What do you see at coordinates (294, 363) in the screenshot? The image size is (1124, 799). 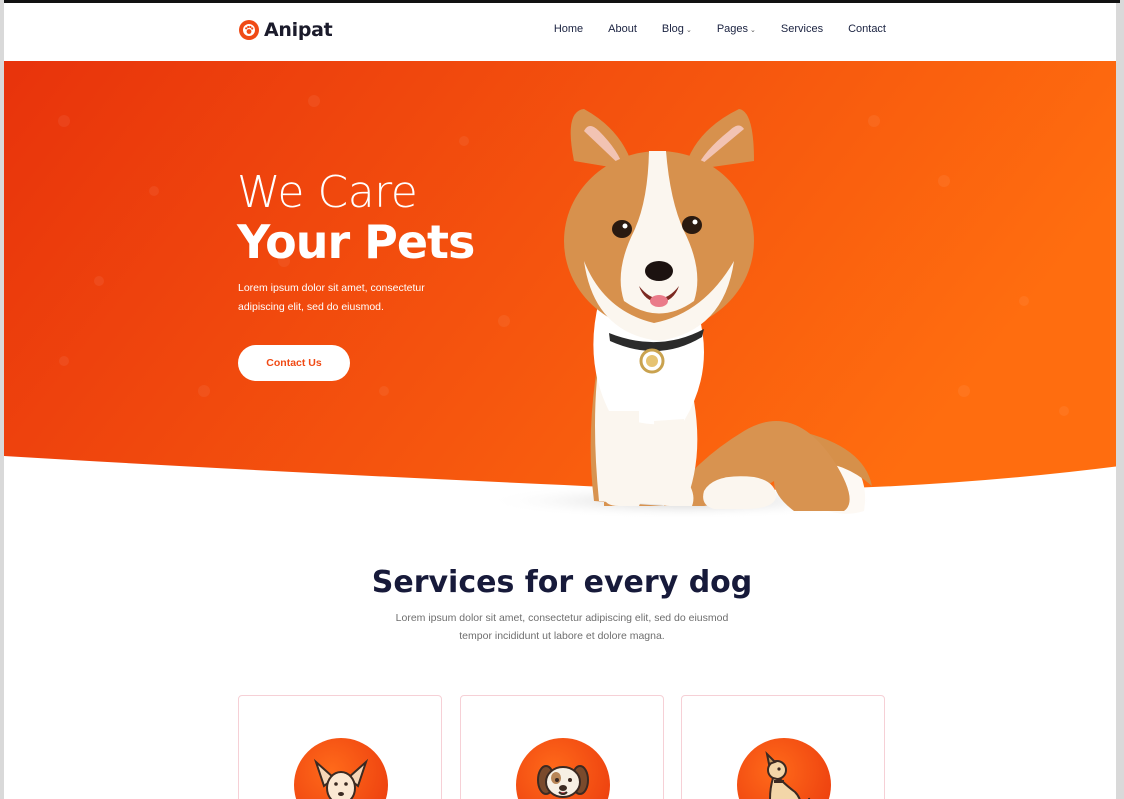 I see `contact-us-button: Contact Us` at bounding box center [294, 363].